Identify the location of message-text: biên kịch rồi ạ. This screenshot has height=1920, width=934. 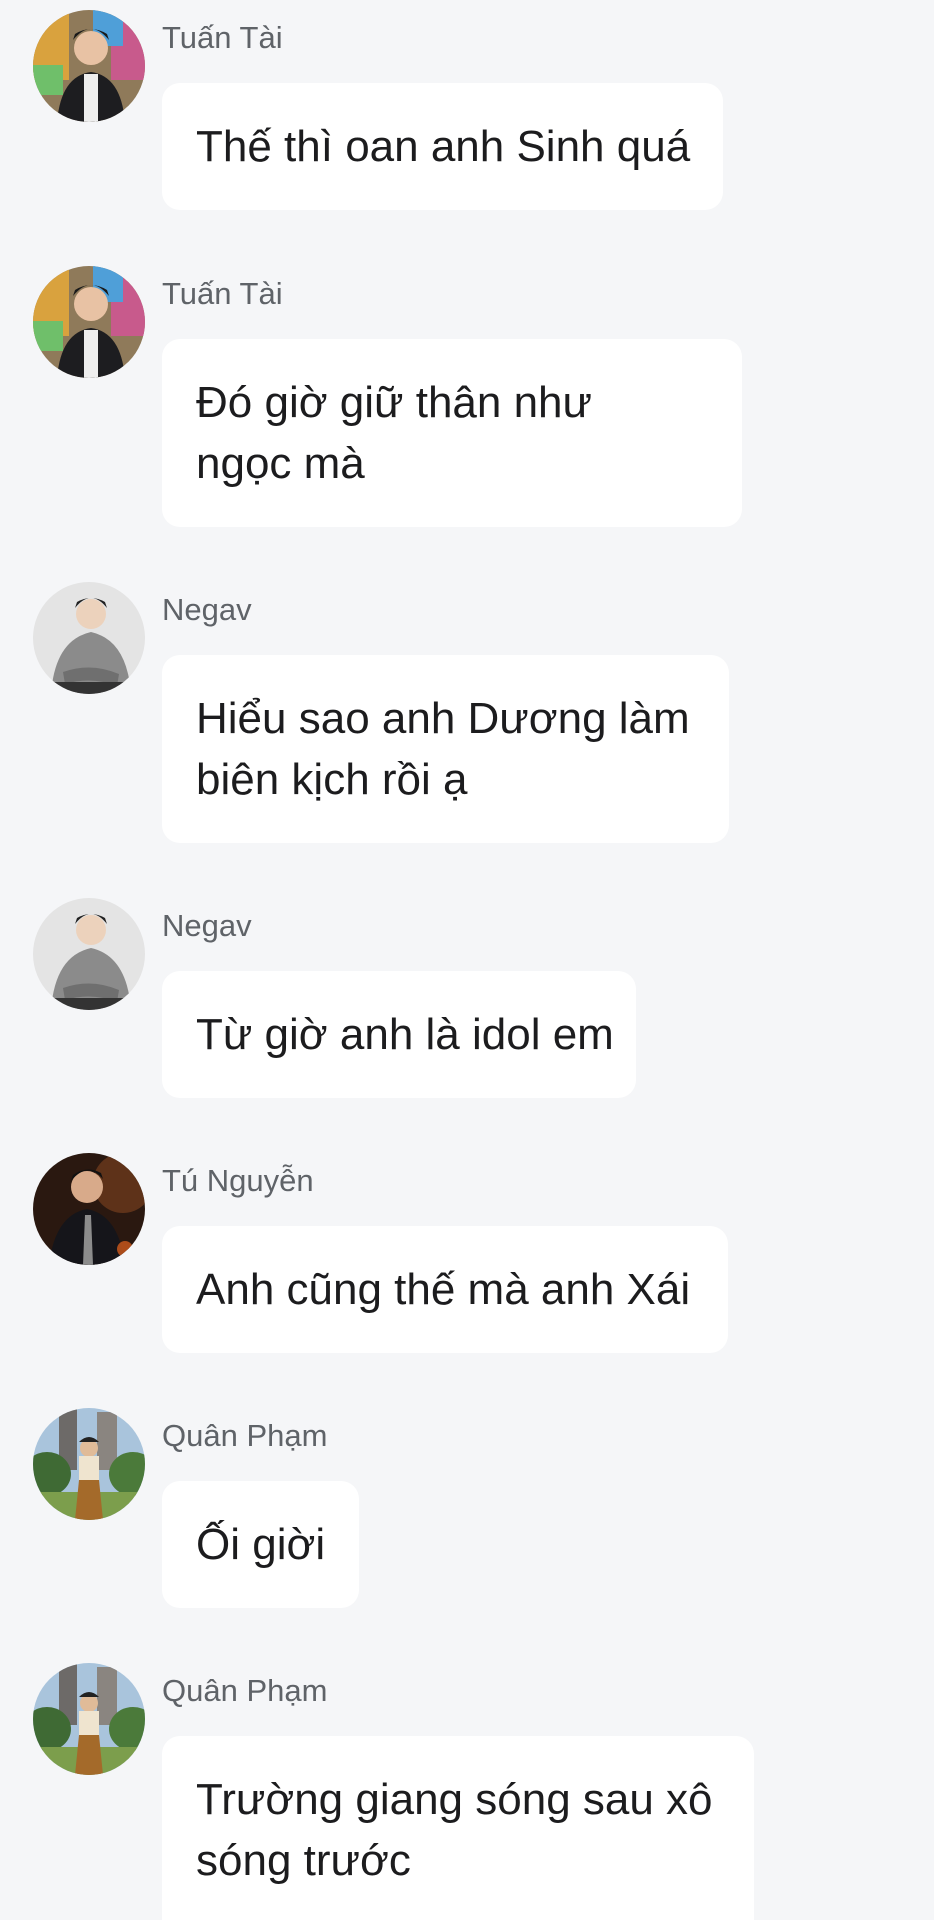
(332, 779).